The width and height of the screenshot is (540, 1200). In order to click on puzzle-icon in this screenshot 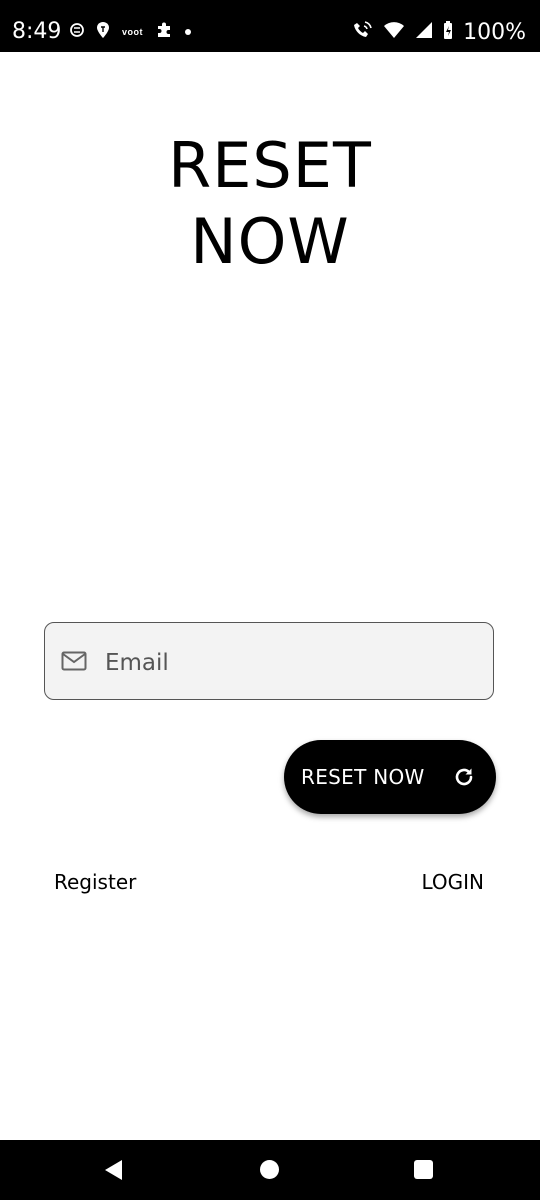, I will do `click(164, 32)`.